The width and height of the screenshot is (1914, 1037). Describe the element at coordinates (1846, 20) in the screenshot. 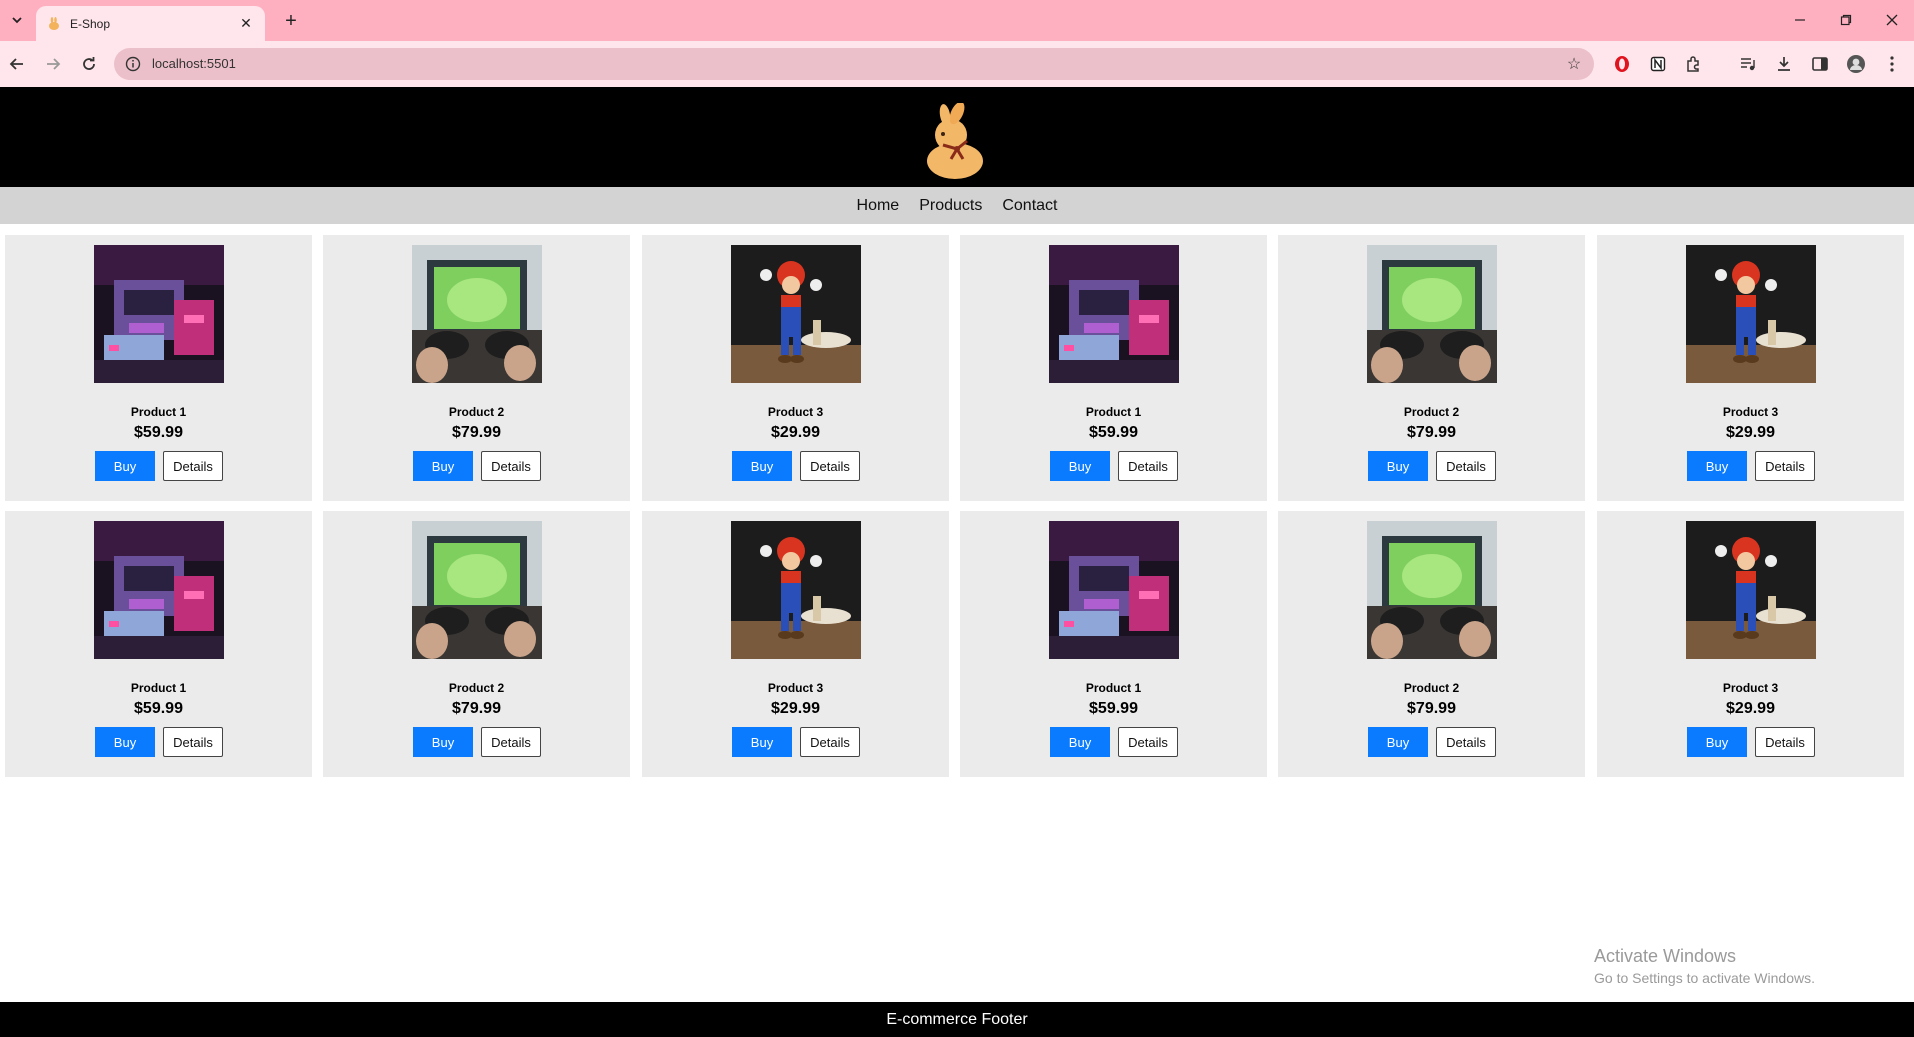

I see `restore-icon` at that location.